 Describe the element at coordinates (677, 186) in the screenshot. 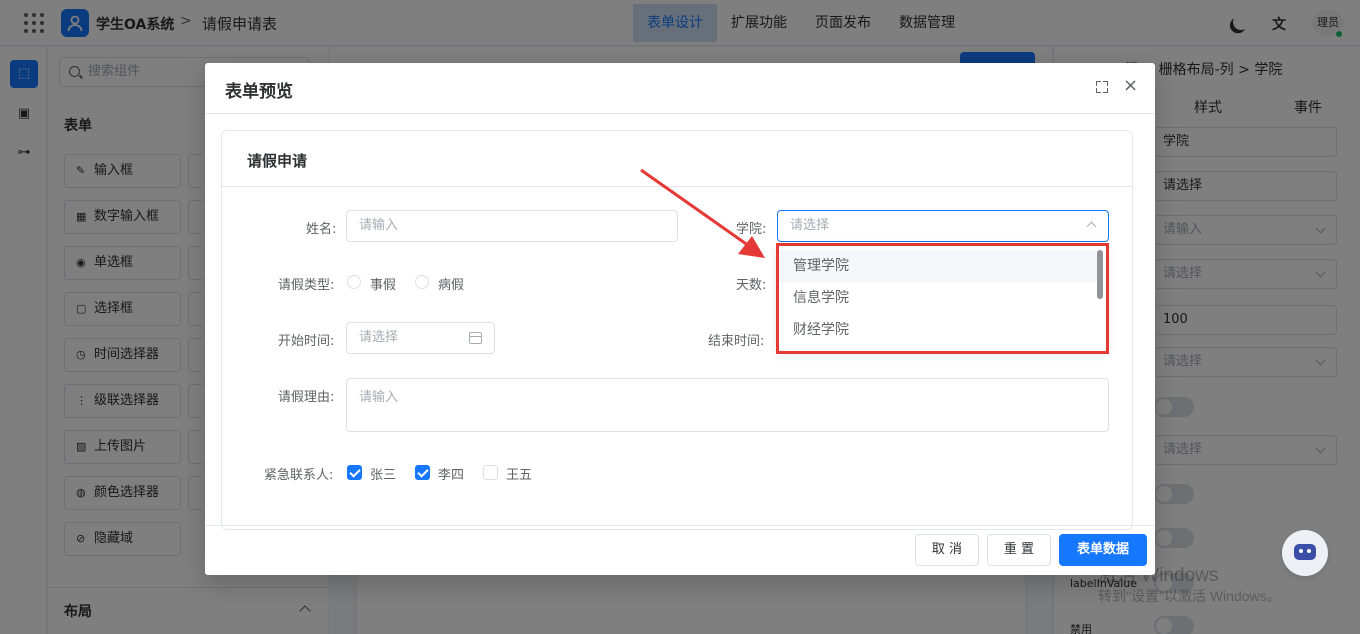

I see `card-divider` at that location.